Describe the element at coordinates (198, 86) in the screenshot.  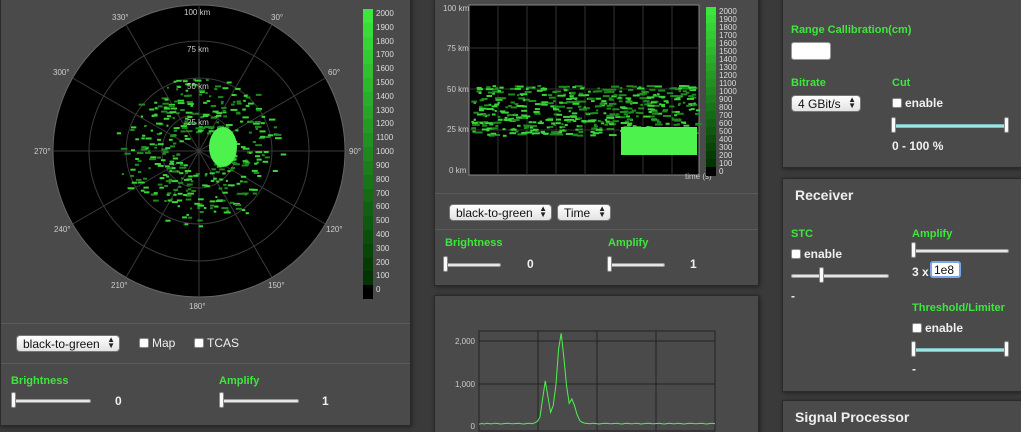
I see `range-label: 50 km` at that location.